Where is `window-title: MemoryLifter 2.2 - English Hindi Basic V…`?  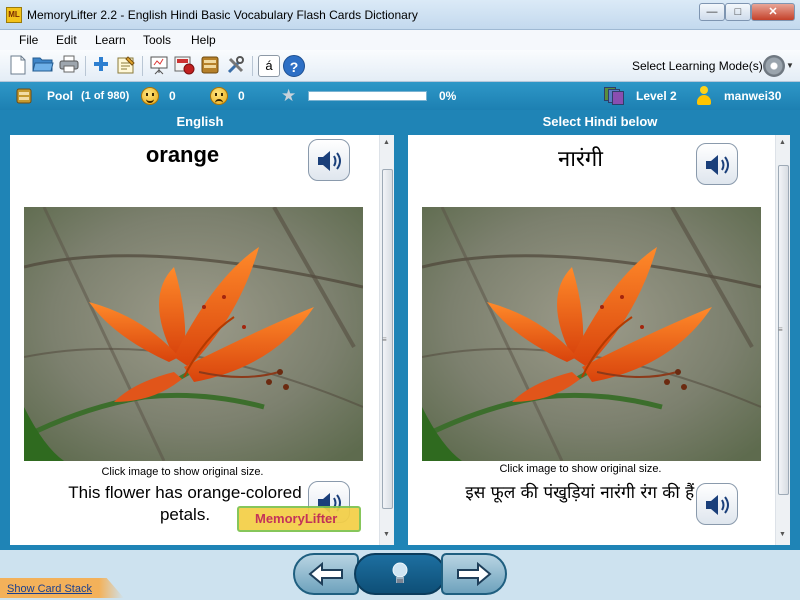 window-title: MemoryLifter 2.2 - English Hindi Basic V… is located at coordinates (222, 15).